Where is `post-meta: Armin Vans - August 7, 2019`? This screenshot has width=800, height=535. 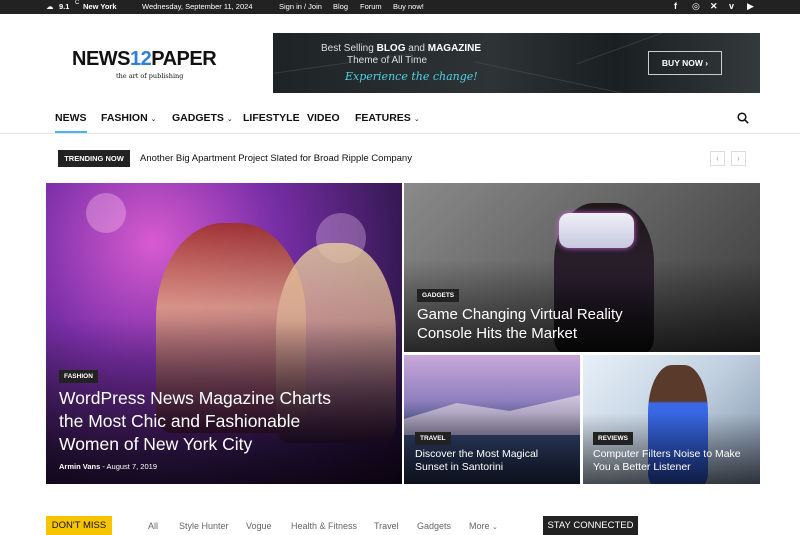
post-meta: Armin Vans - August 7, 2019 is located at coordinates (108, 466).